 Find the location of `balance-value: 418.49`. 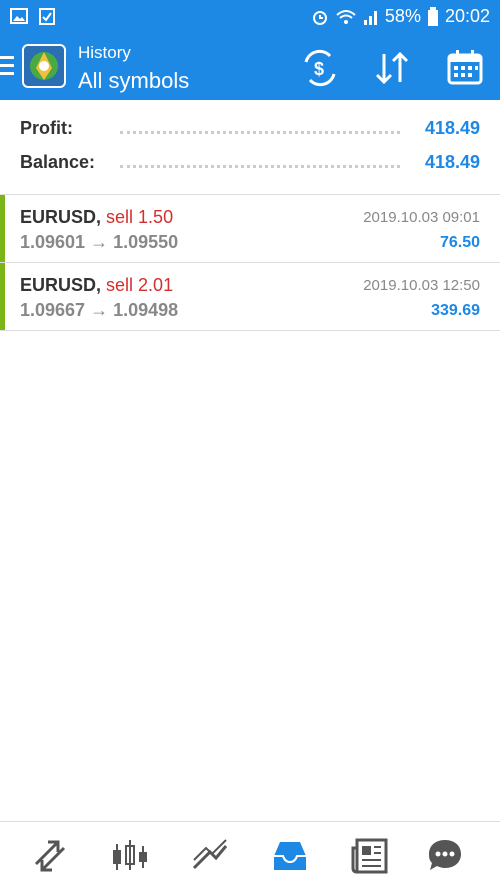

balance-value: 418.49 is located at coordinates (452, 162).